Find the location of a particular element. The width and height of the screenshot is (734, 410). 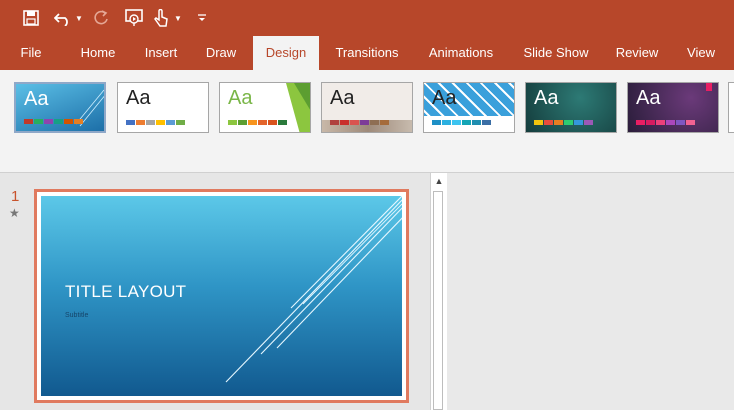

tab-view: View is located at coordinates (701, 53).